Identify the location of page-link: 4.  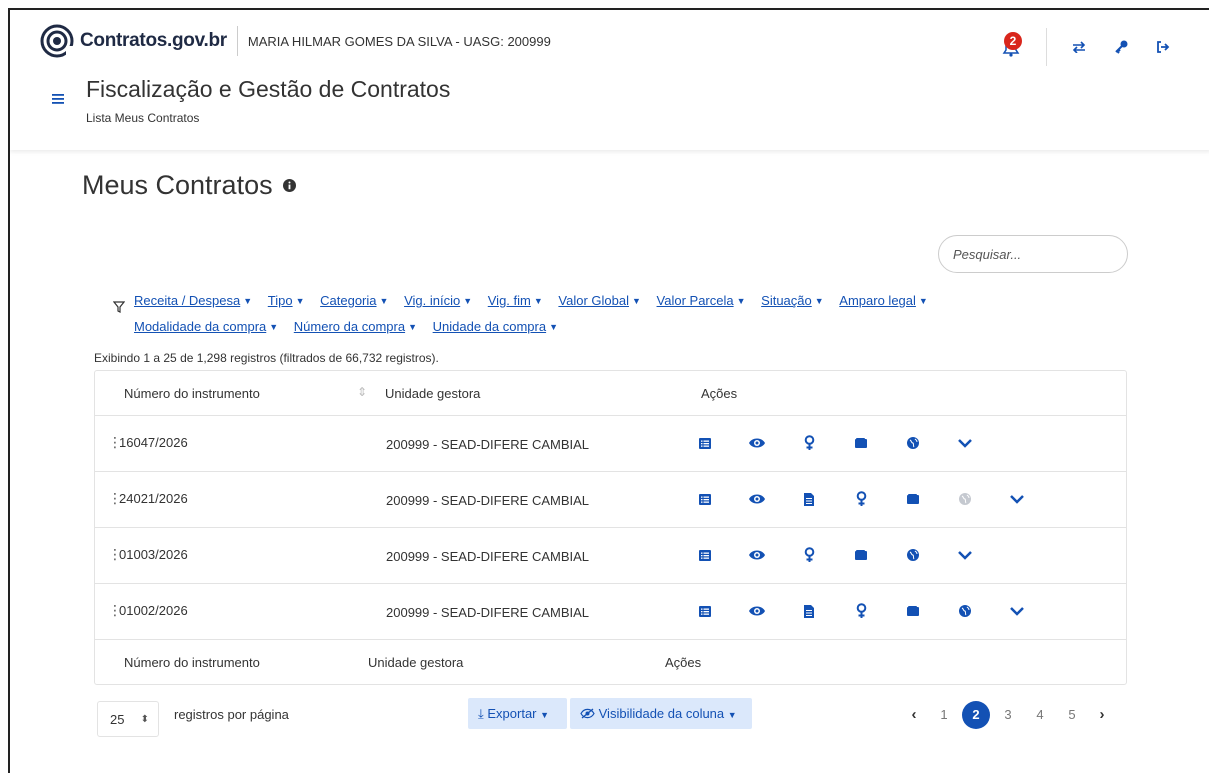
(1040, 715).